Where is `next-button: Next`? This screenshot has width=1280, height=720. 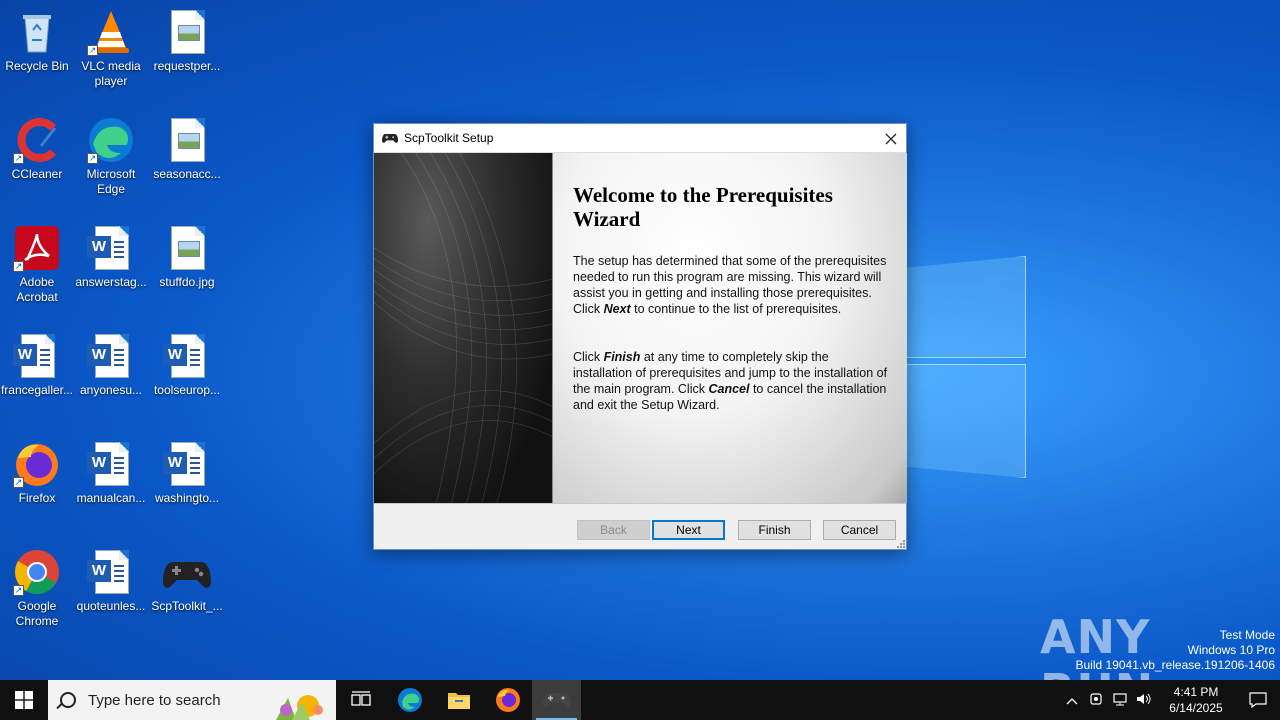
next-button: Next is located at coordinates (688, 530).